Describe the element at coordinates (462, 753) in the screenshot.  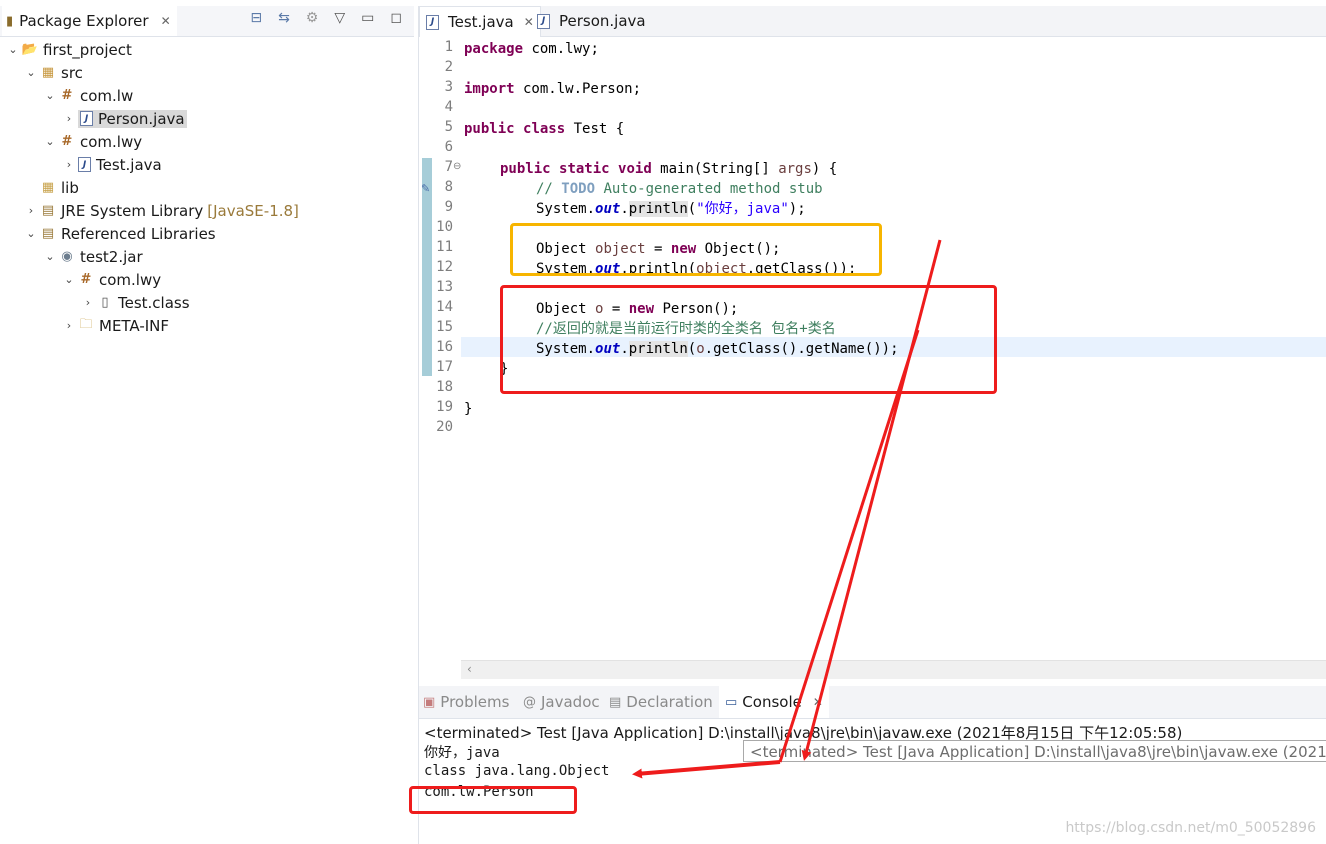
I see `console-output-line: 你好，java` at that location.